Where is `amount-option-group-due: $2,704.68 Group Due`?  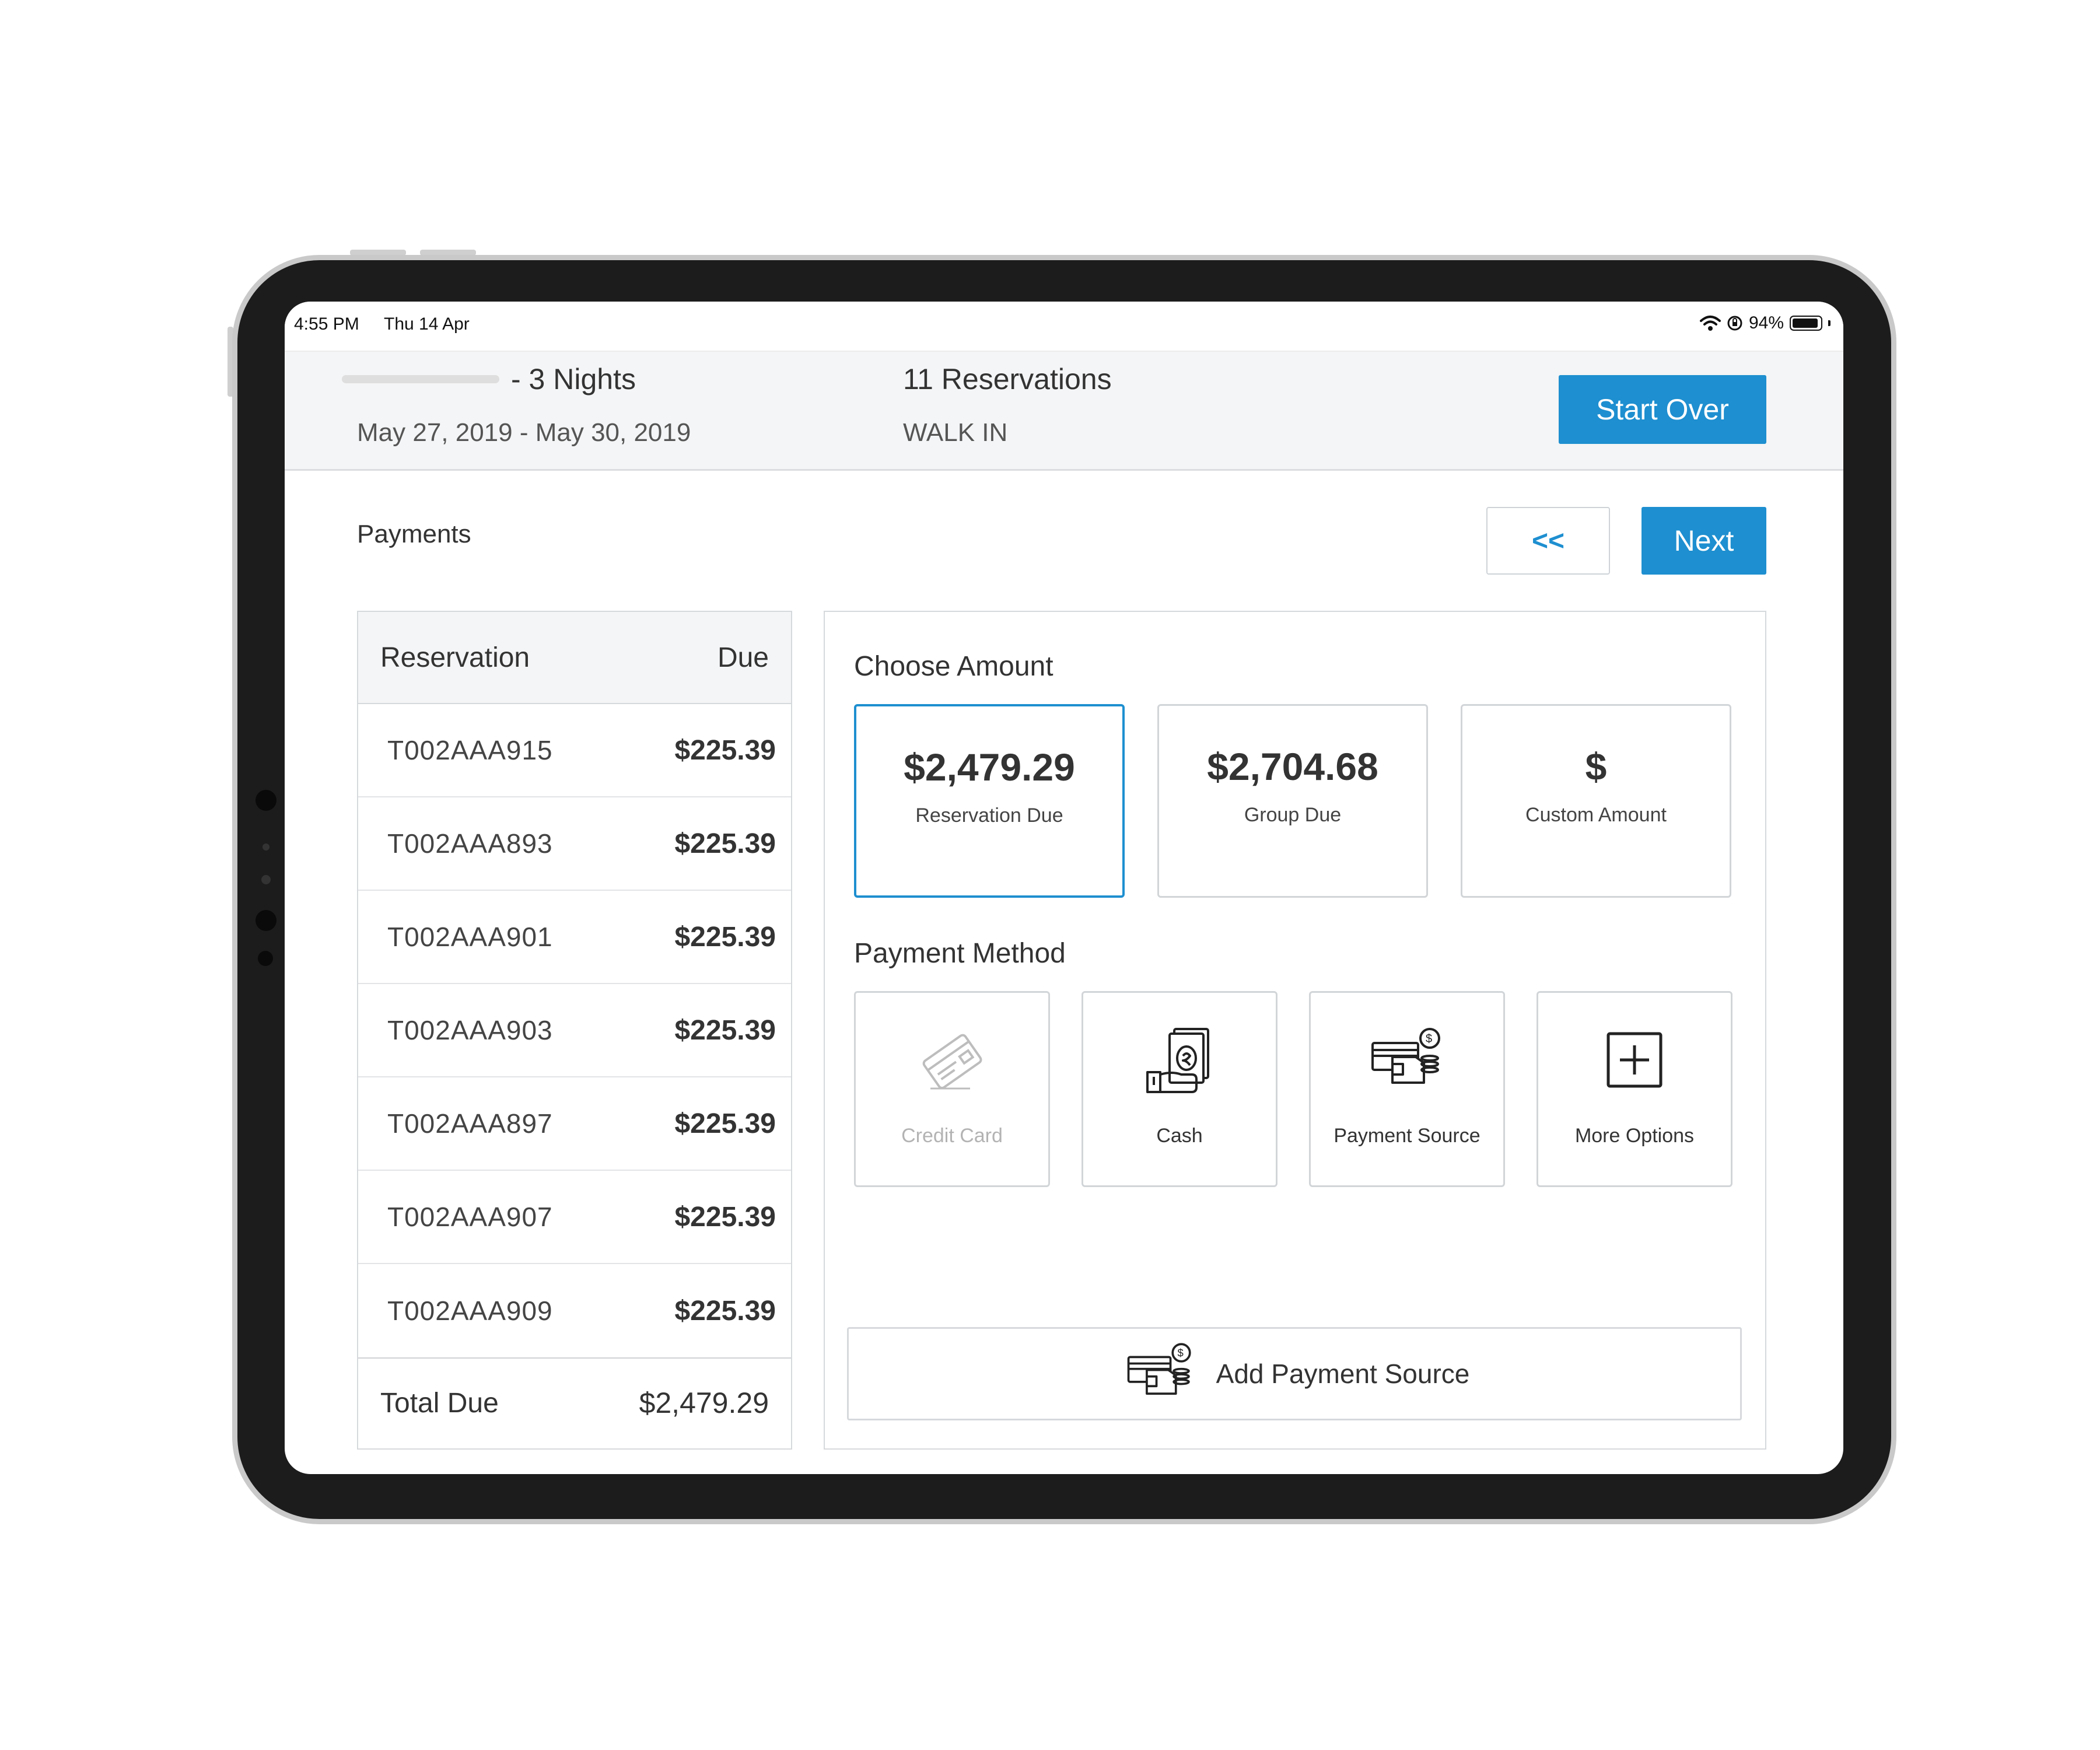
amount-option-group-due: $2,704.68 Group Due is located at coordinates (1293, 801).